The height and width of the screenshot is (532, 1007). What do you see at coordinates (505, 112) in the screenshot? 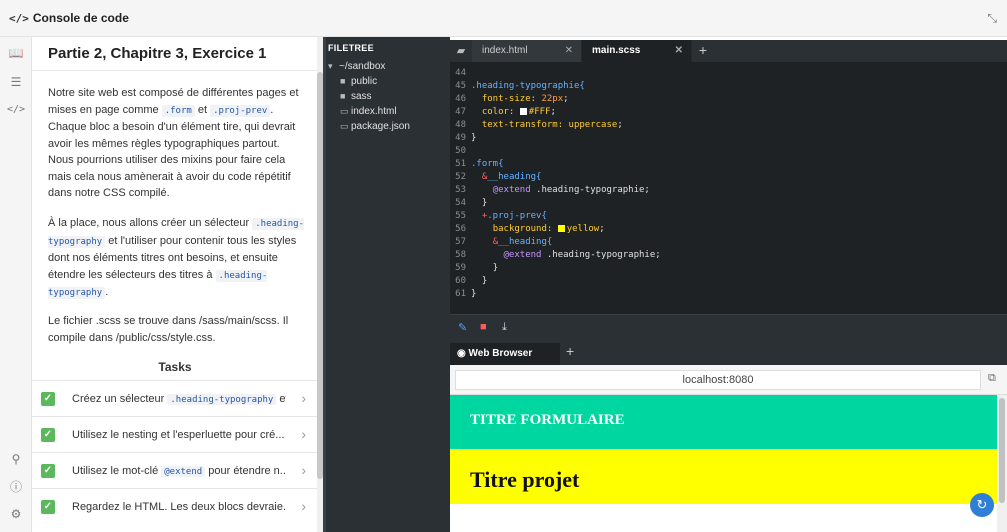
I see `code-line: 47 color: #FFF;` at bounding box center [505, 112].